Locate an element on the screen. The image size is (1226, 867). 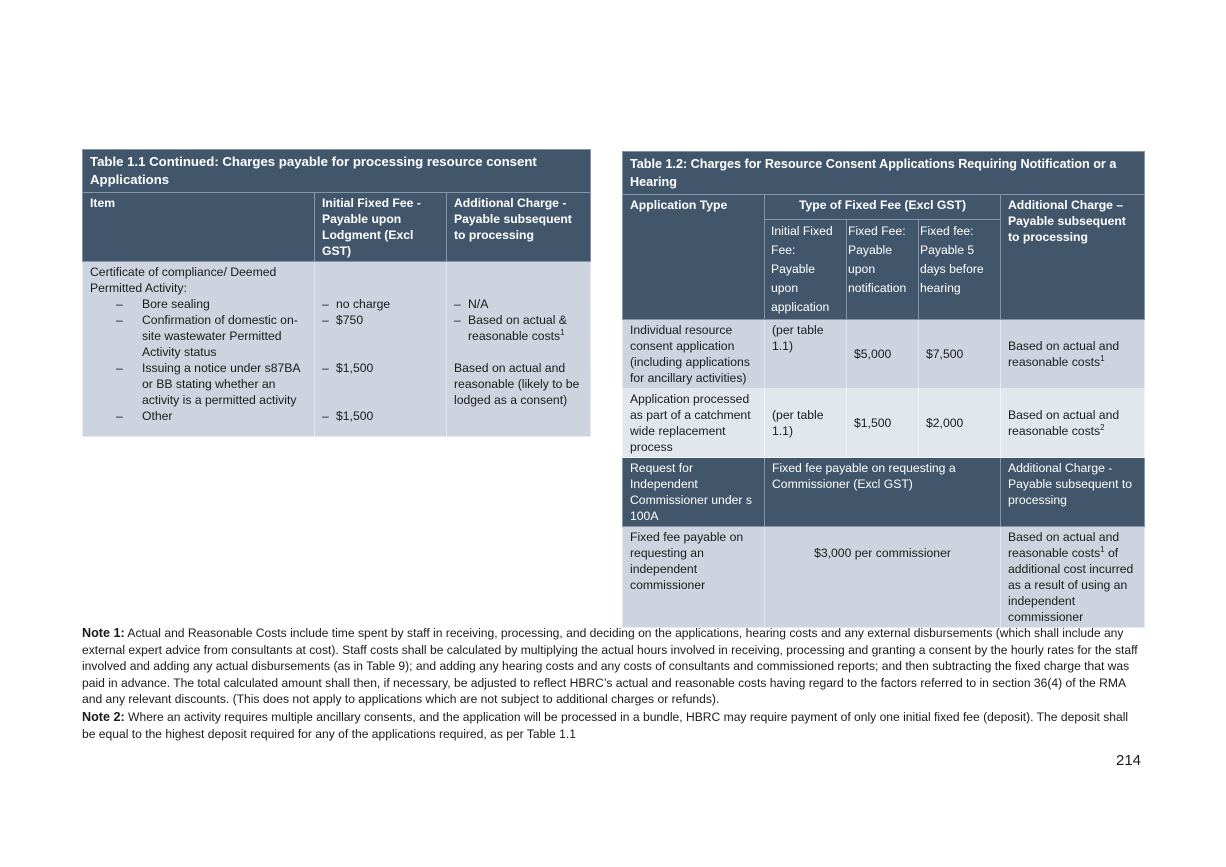
hearing-fee: $7,500 is located at coordinates (959, 354).